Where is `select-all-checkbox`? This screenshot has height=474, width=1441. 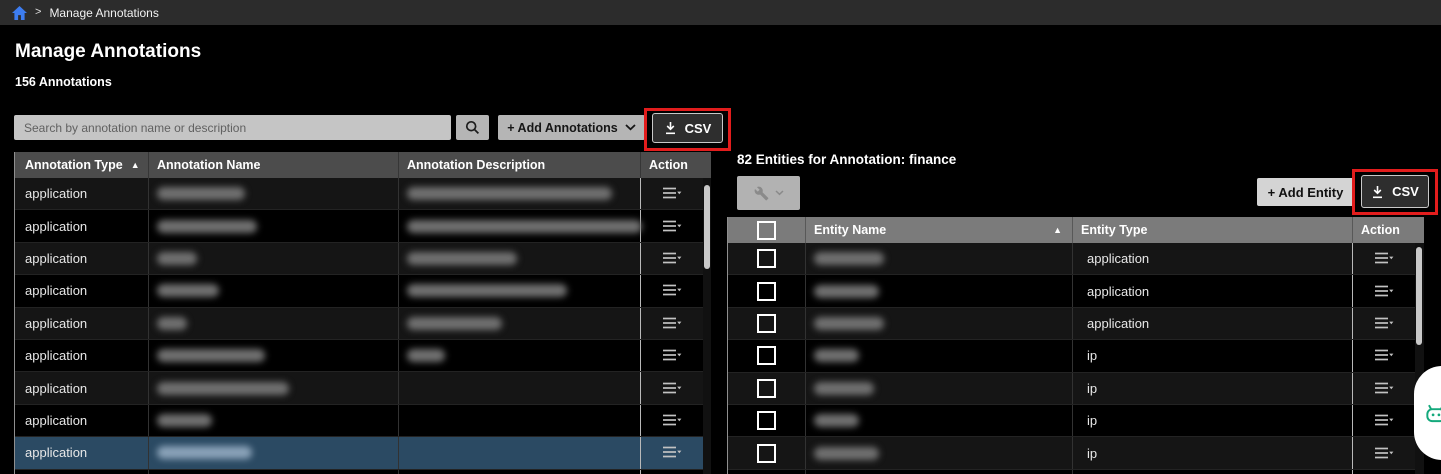 select-all-checkbox is located at coordinates (766, 230).